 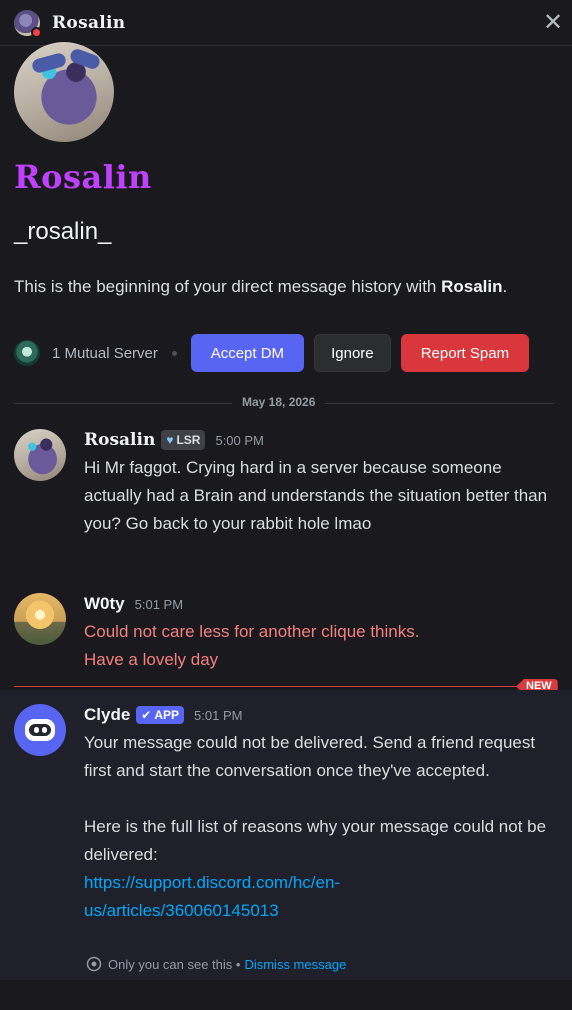 I want to click on dot-separator, so click(x=174, y=353).